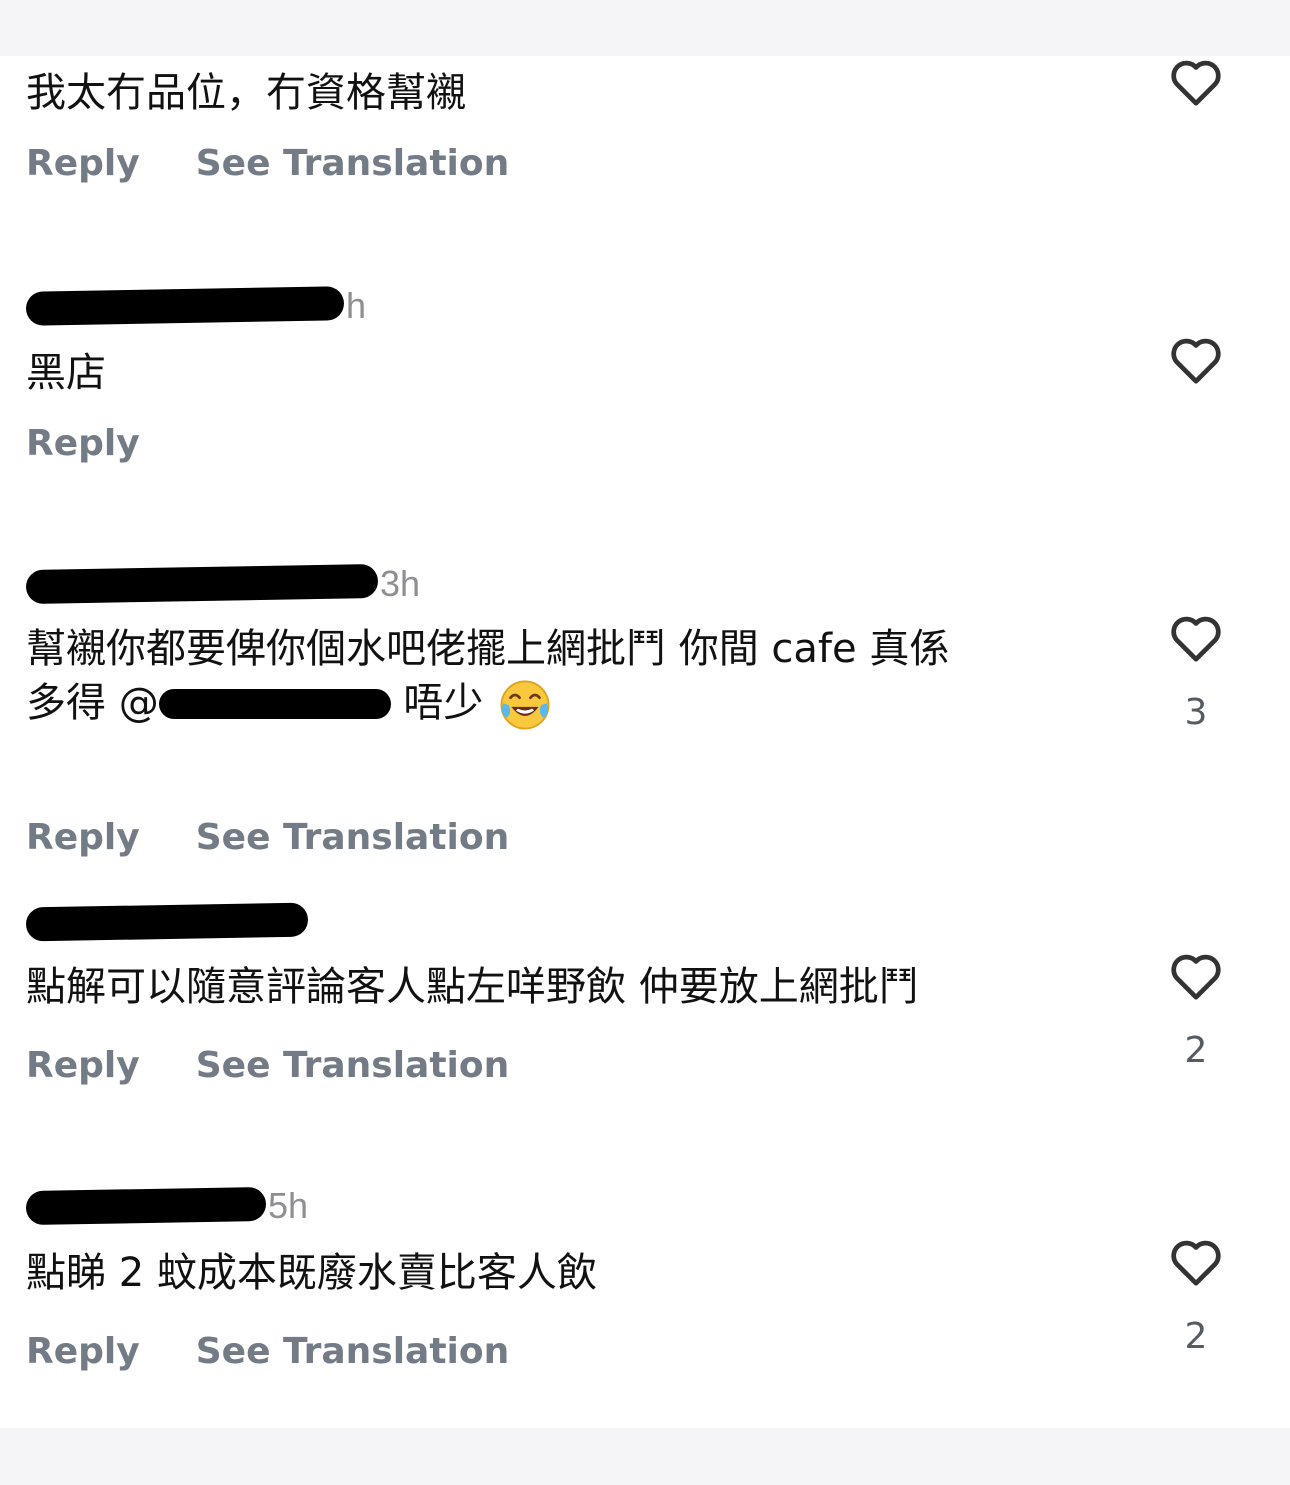  I want to click on comment-text: 點解可以隨意評論客人點左咩野飲 仲要放上網批鬥, so click(472, 987).